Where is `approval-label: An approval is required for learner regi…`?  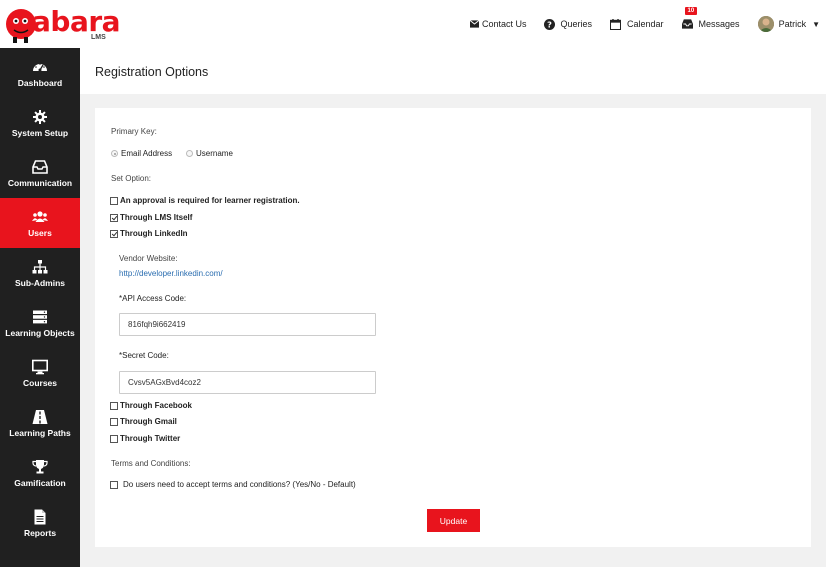 approval-label: An approval is required for learner regi… is located at coordinates (210, 200).